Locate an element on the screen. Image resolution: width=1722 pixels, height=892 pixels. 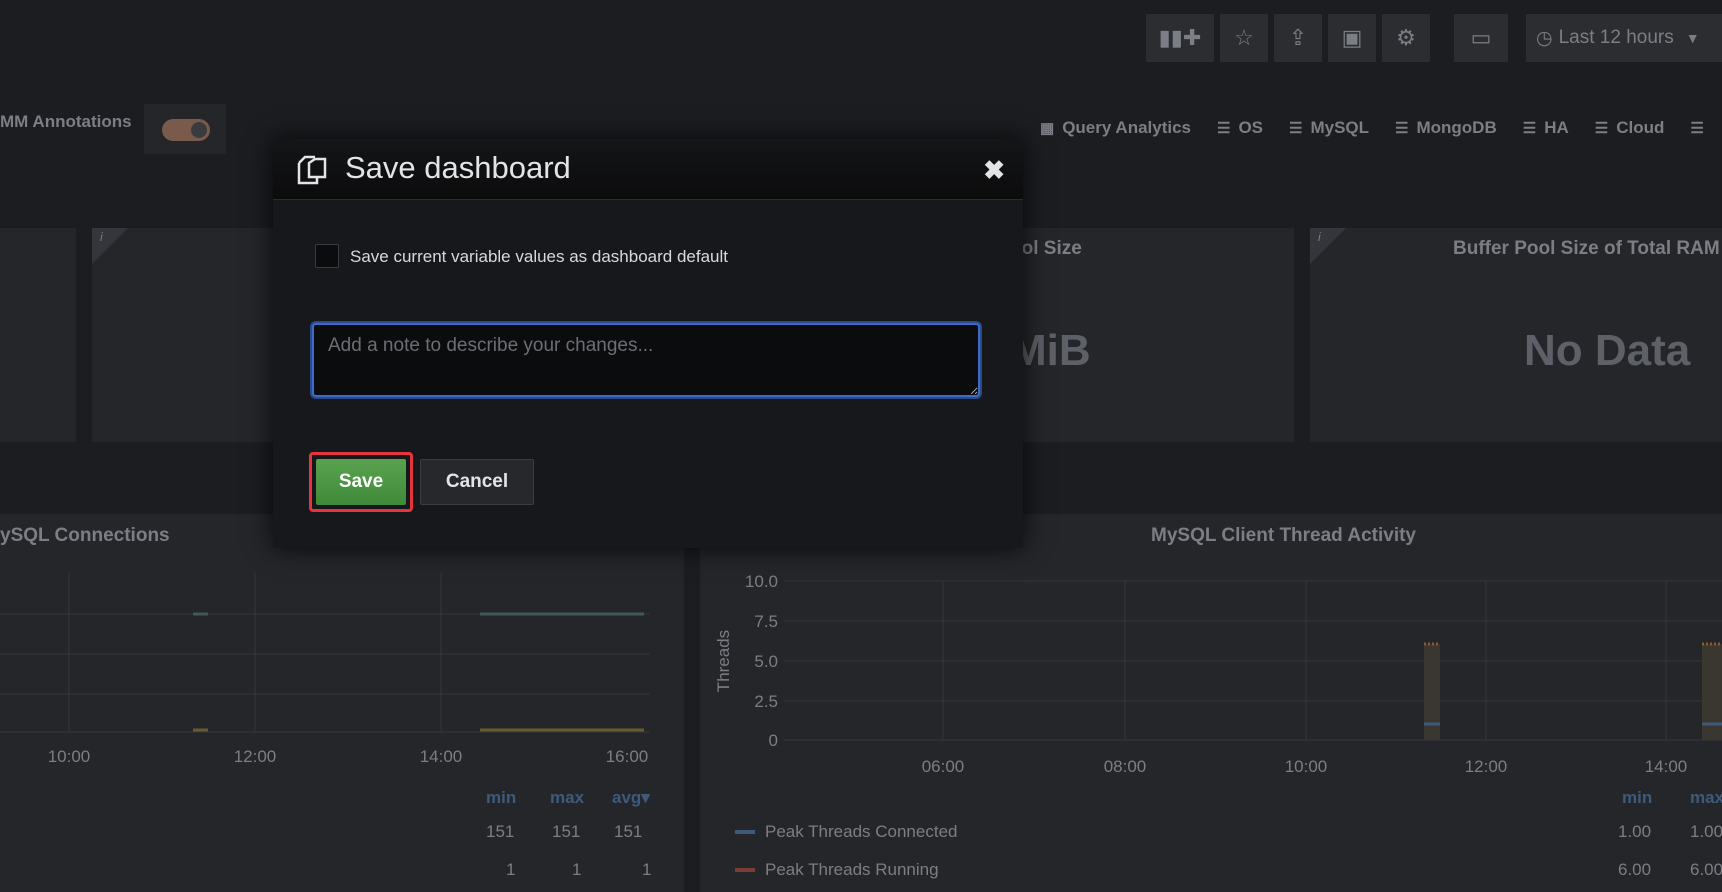
caret-down-icon: ▼ is located at coordinates (1692, 38).